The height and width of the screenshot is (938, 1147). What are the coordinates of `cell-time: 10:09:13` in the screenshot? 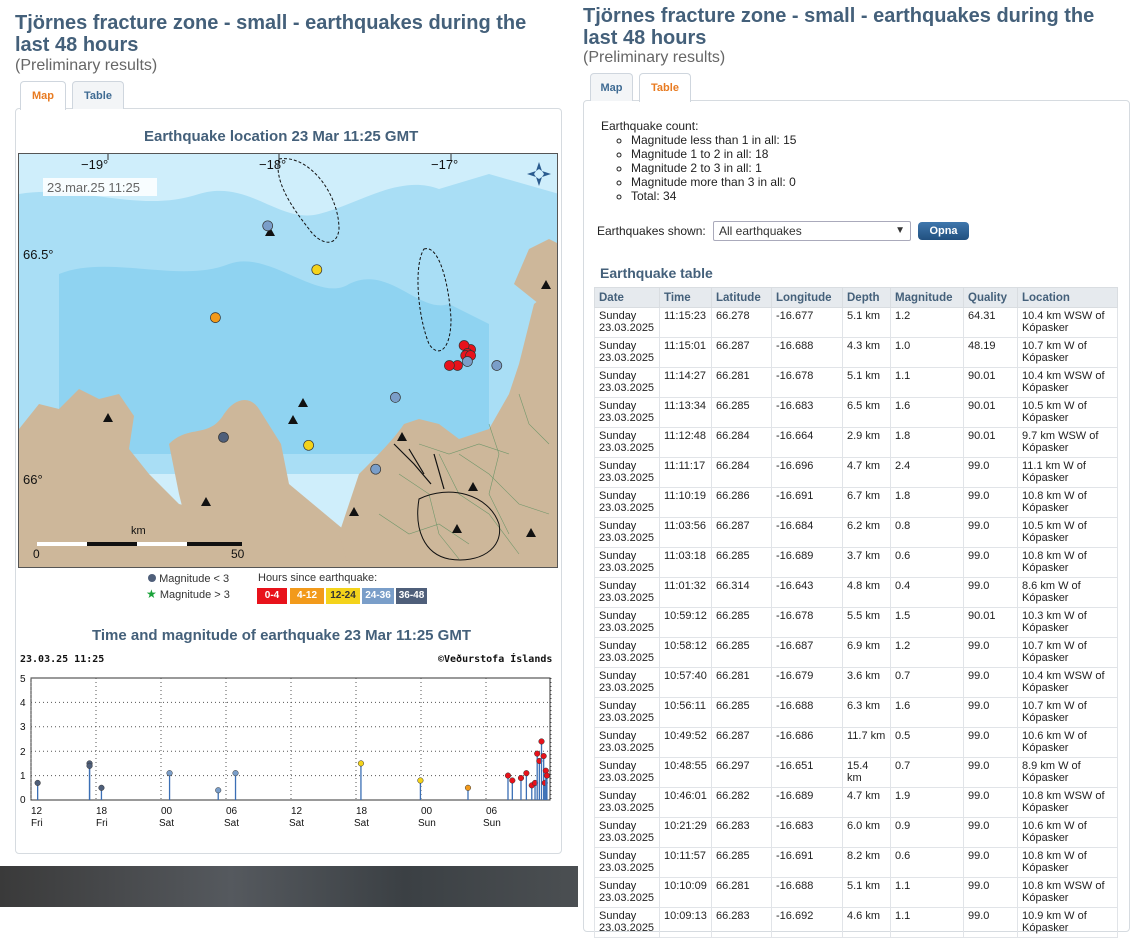 It's located at (685, 922).